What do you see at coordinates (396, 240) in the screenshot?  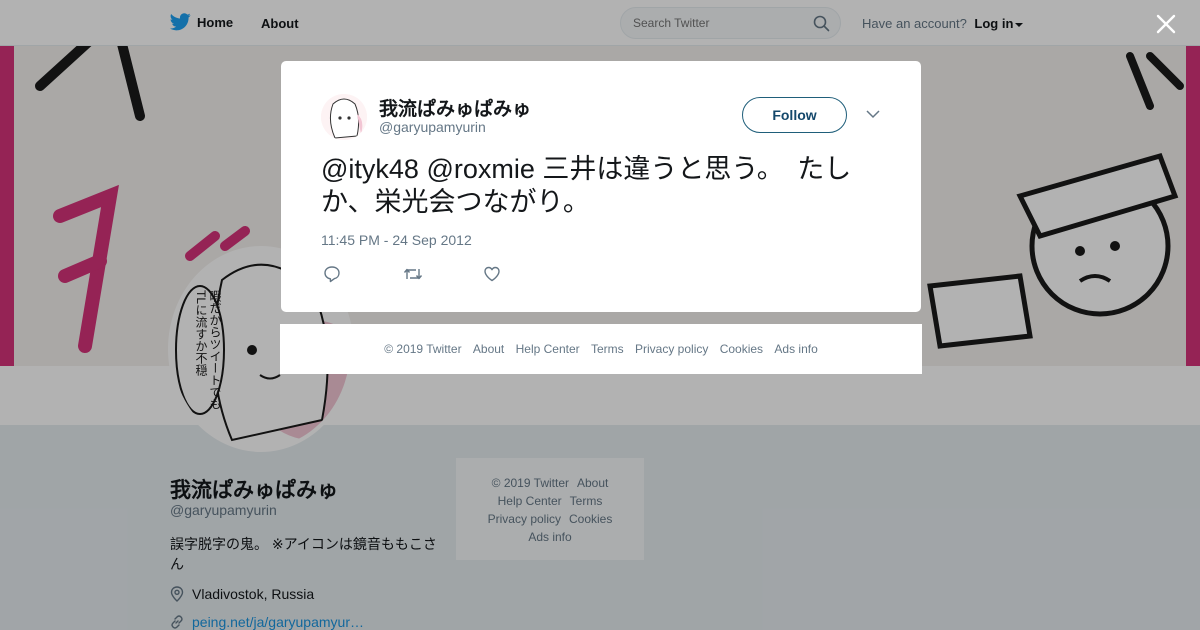 I see `tweet-timestamp: 11:45 PM - 24 Sep 2012` at bounding box center [396, 240].